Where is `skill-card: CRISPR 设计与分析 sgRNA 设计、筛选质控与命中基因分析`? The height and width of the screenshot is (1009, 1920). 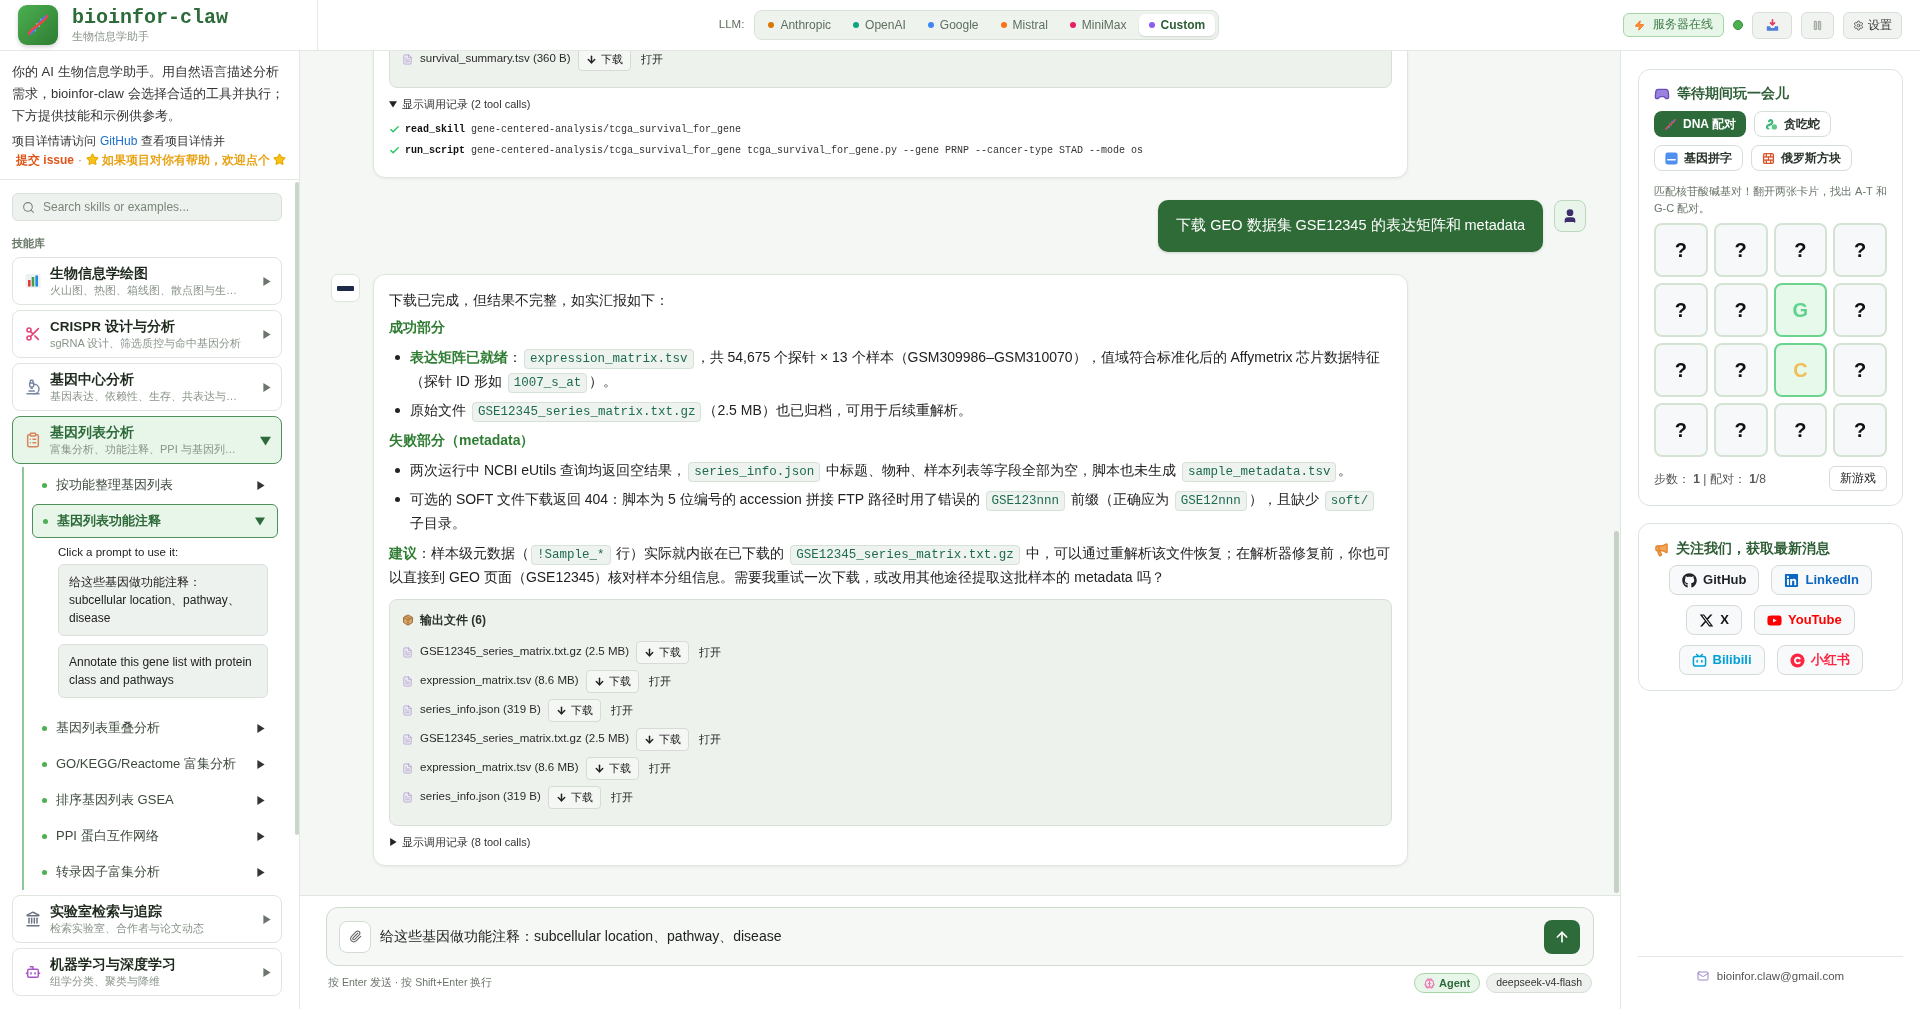
skill-card: CRISPR 设计与分析 sgRNA 设计、筛选质控与命中基因分析 is located at coordinates (147, 334).